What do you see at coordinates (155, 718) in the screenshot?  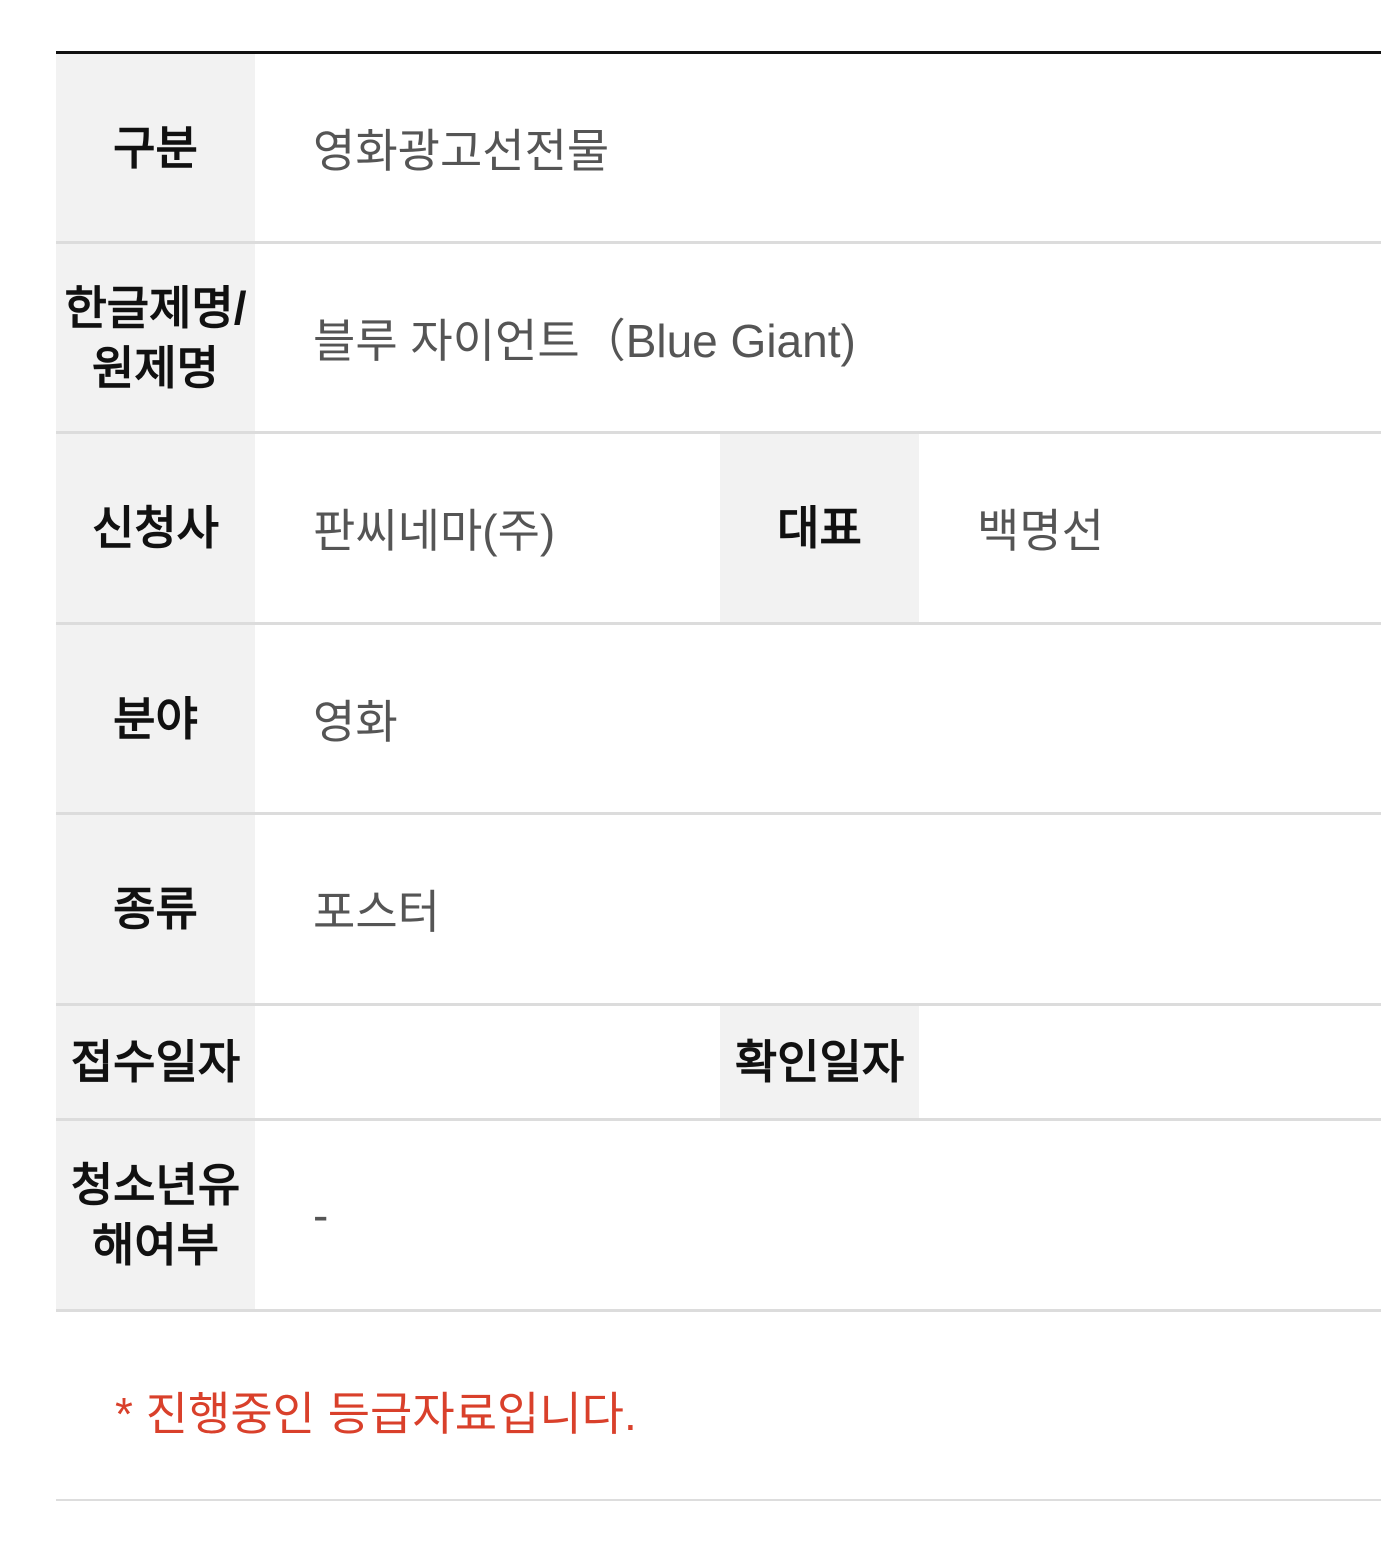 I see `label-field: 분야` at bounding box center [155, 718].